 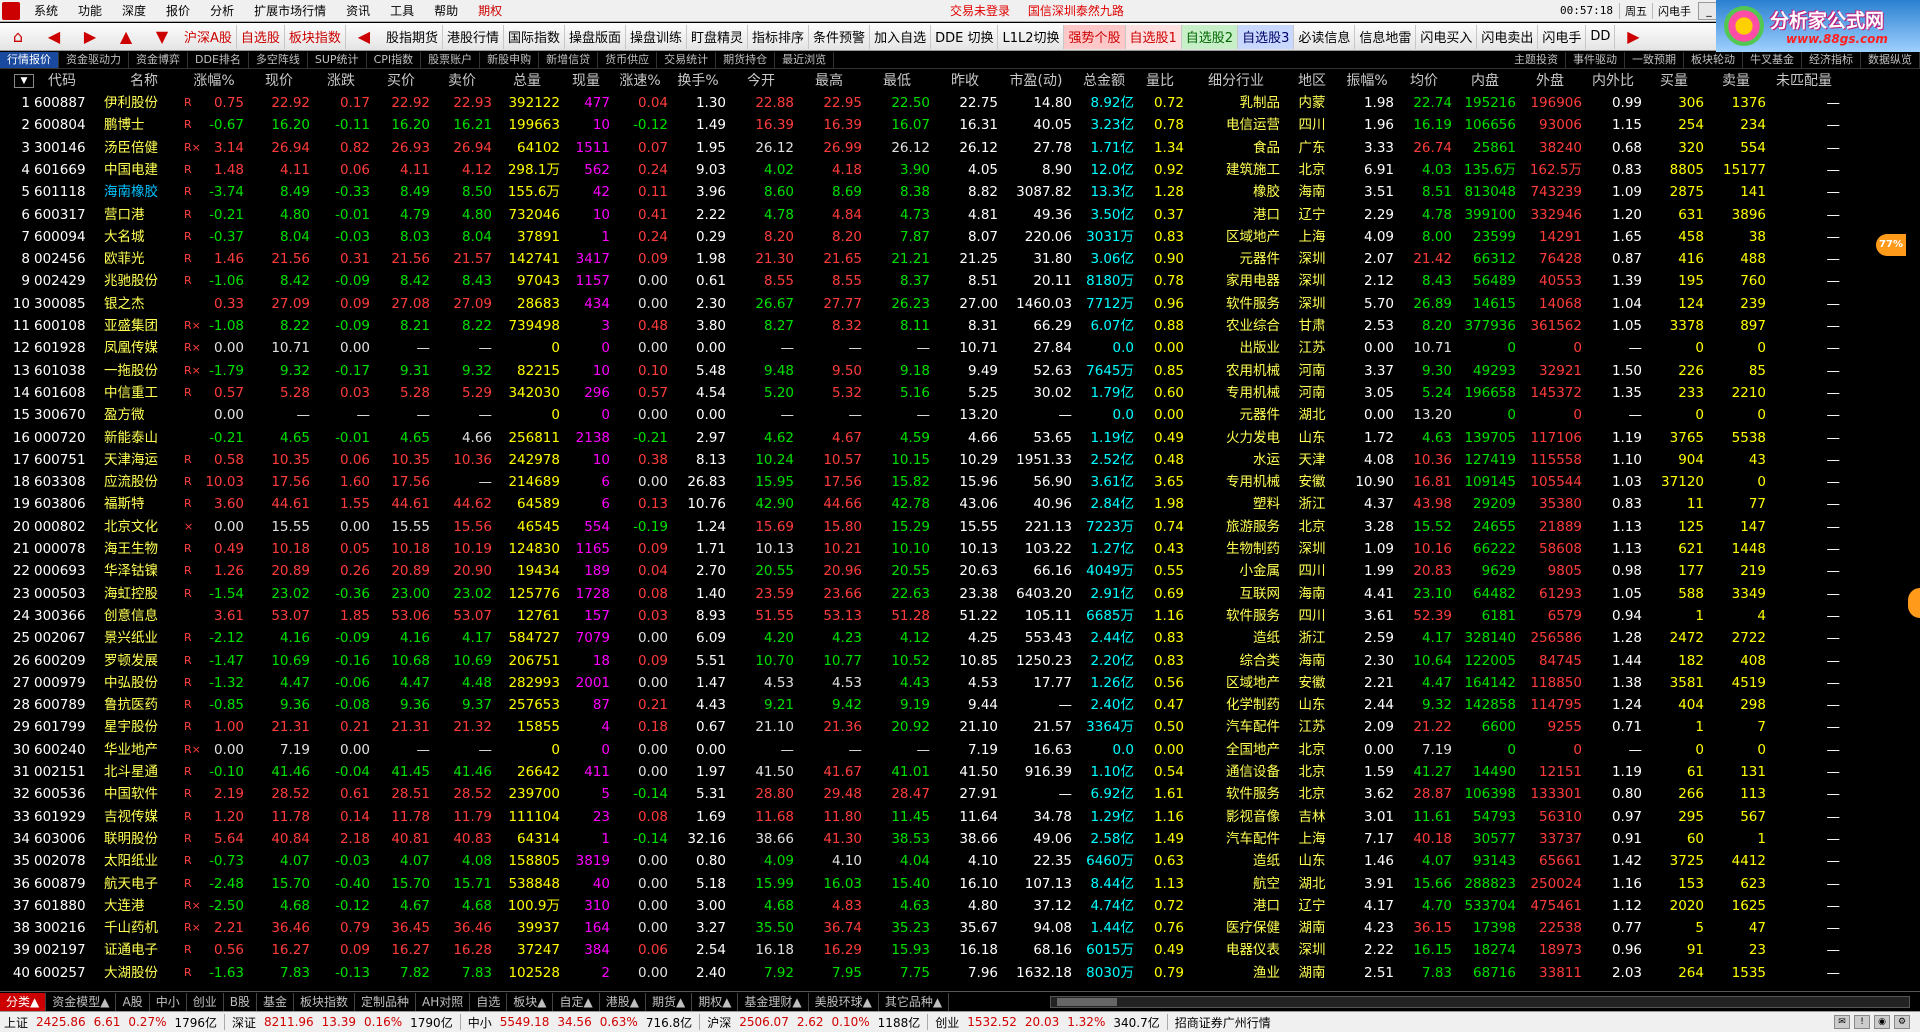 What do you see at coordinates (144, 259) in the screenshot?
I see `cell-name: 欧菲光` at bounding box center [144, 259].